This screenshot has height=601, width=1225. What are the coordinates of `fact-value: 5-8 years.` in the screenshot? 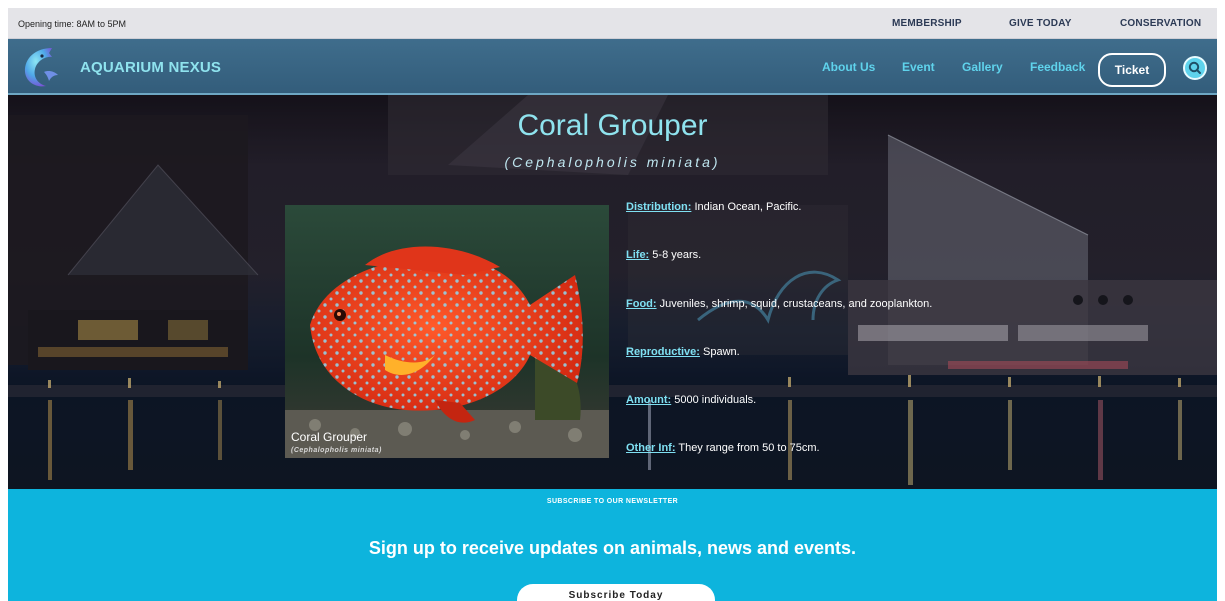 It's located at (675, 255).